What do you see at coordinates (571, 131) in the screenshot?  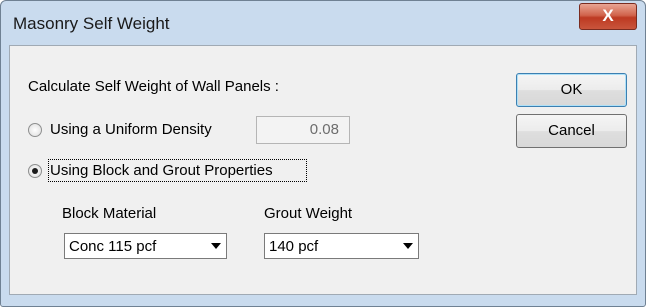 I see `cancel-button: Cancel` at bounding box center [571, 131].